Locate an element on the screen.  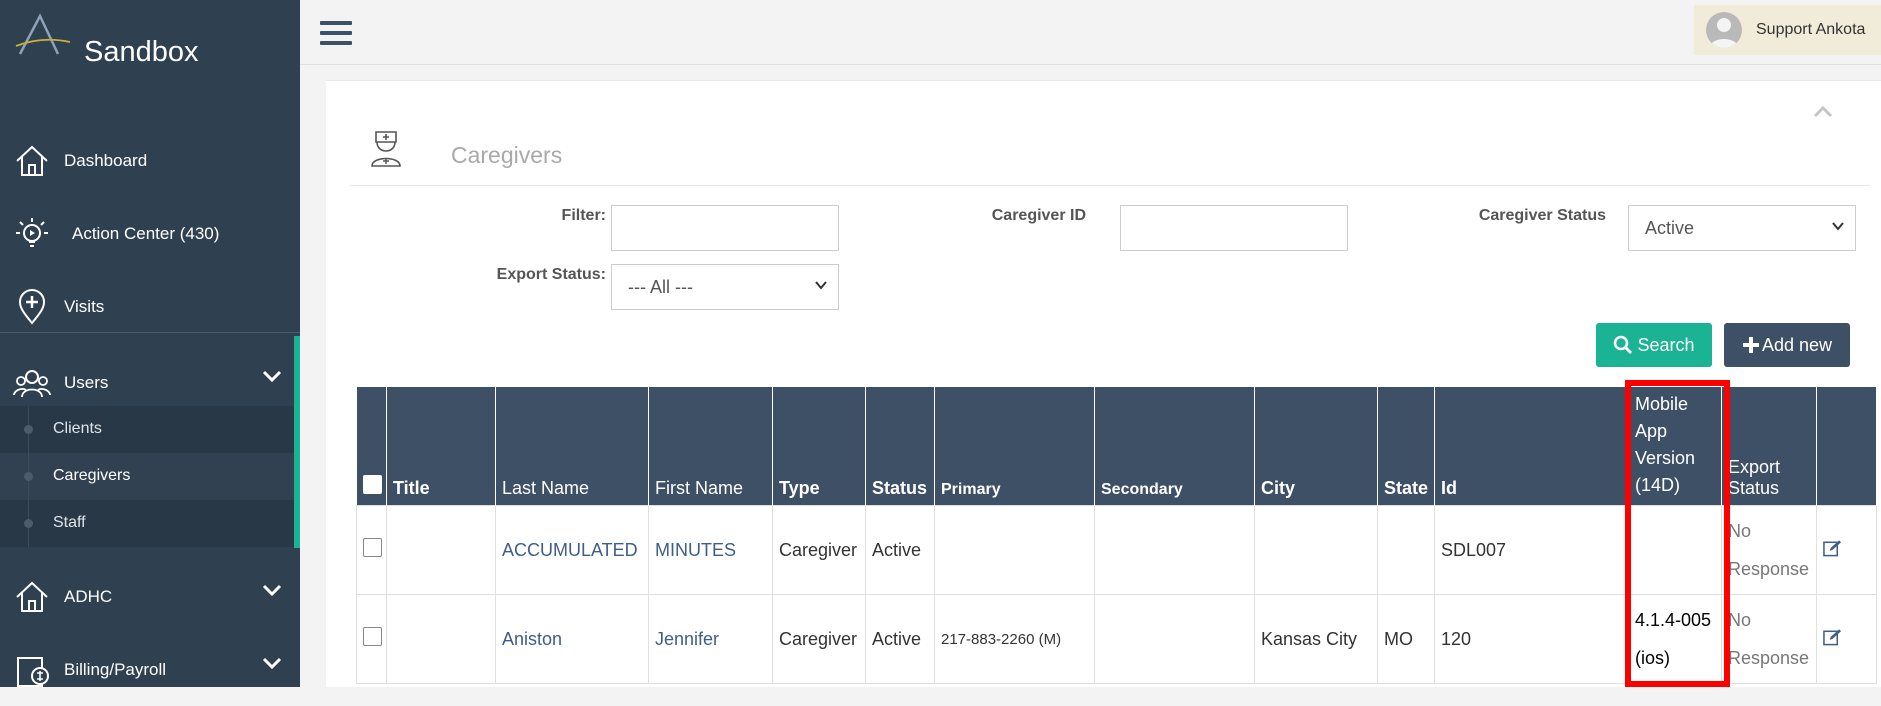
sidebar-item-label: Billing/Payroll is located at coordinates (115, 669).